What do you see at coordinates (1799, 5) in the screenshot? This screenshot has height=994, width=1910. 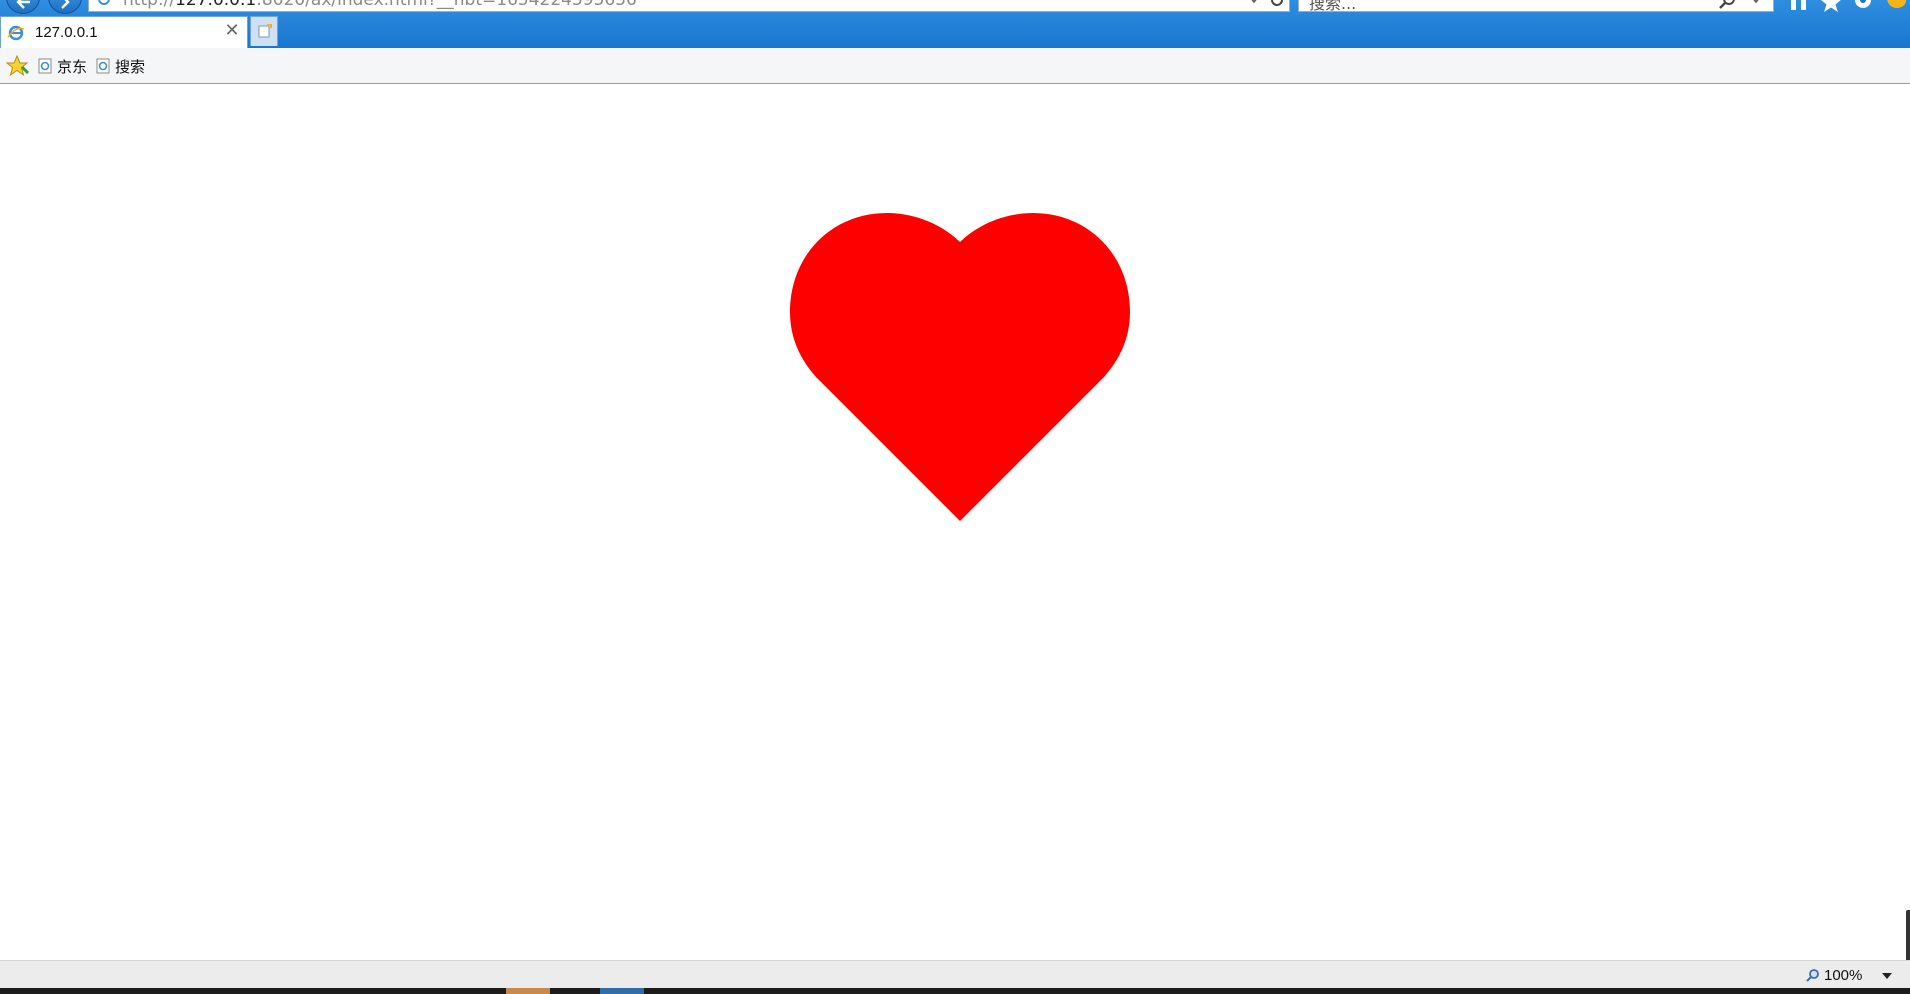 I see `home-icon` at bounding box center [1799, 5].